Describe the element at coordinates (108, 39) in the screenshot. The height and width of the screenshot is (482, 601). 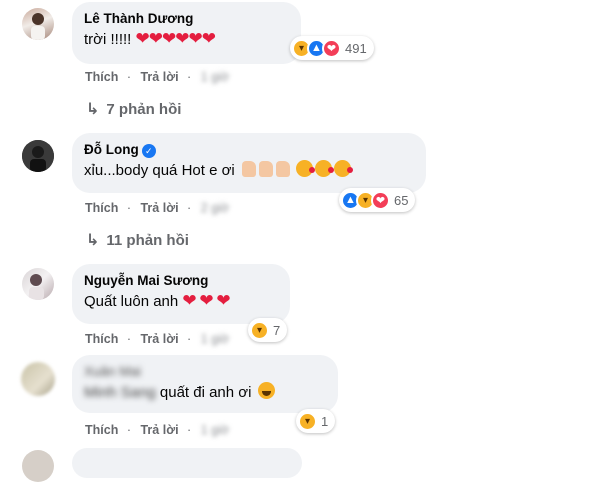
I see `comment-text-main: trời !!!!!` at that location.